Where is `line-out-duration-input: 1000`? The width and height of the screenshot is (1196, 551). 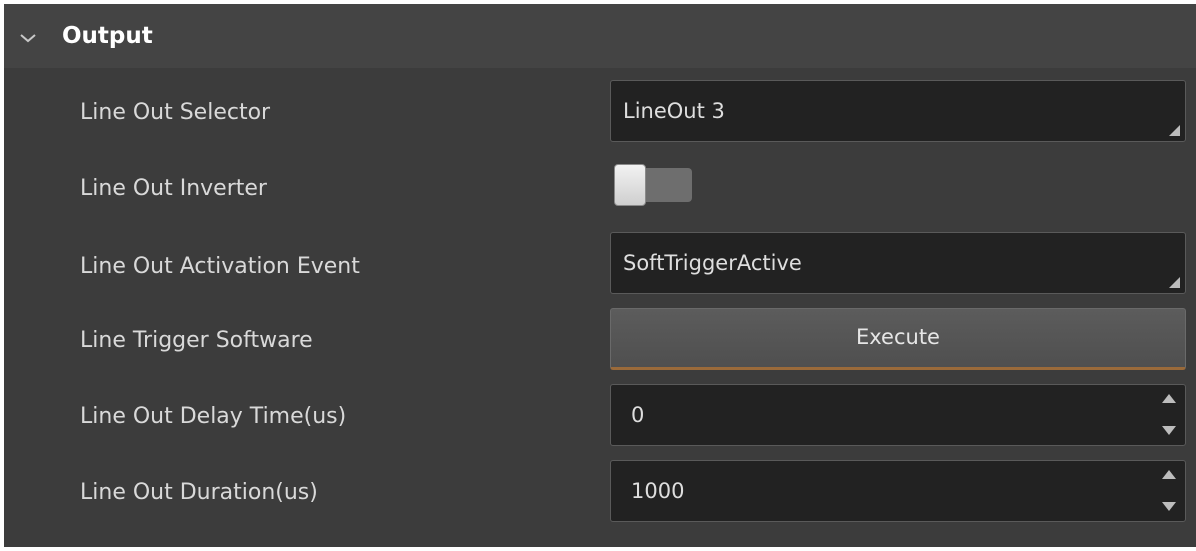
line-out-duration-input: 1000 is located at coordinates (898, 491).